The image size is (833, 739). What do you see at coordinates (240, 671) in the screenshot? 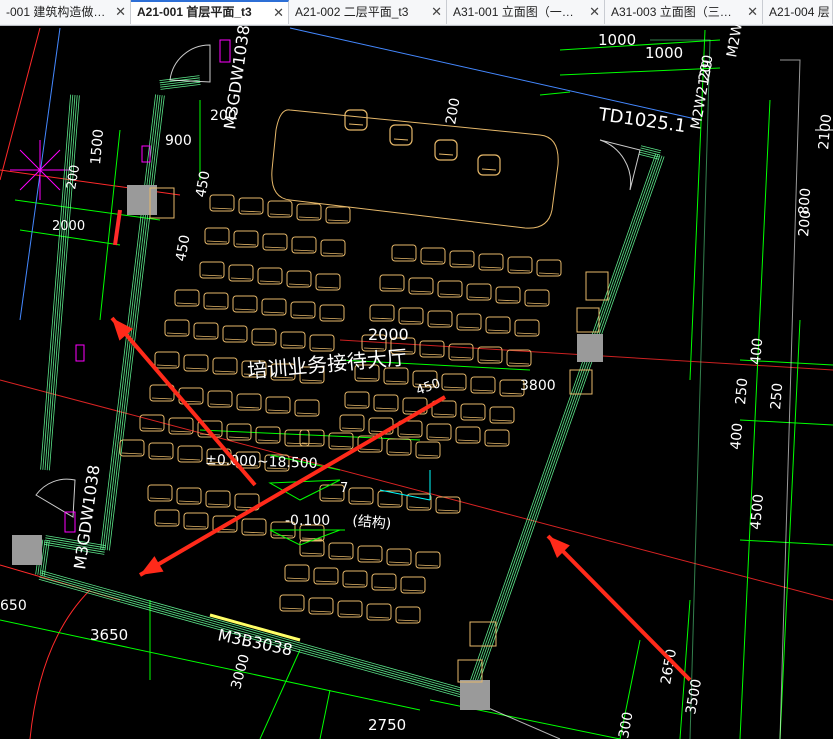
I see `dimension-value: 3000` at bounding box center [240, 671].